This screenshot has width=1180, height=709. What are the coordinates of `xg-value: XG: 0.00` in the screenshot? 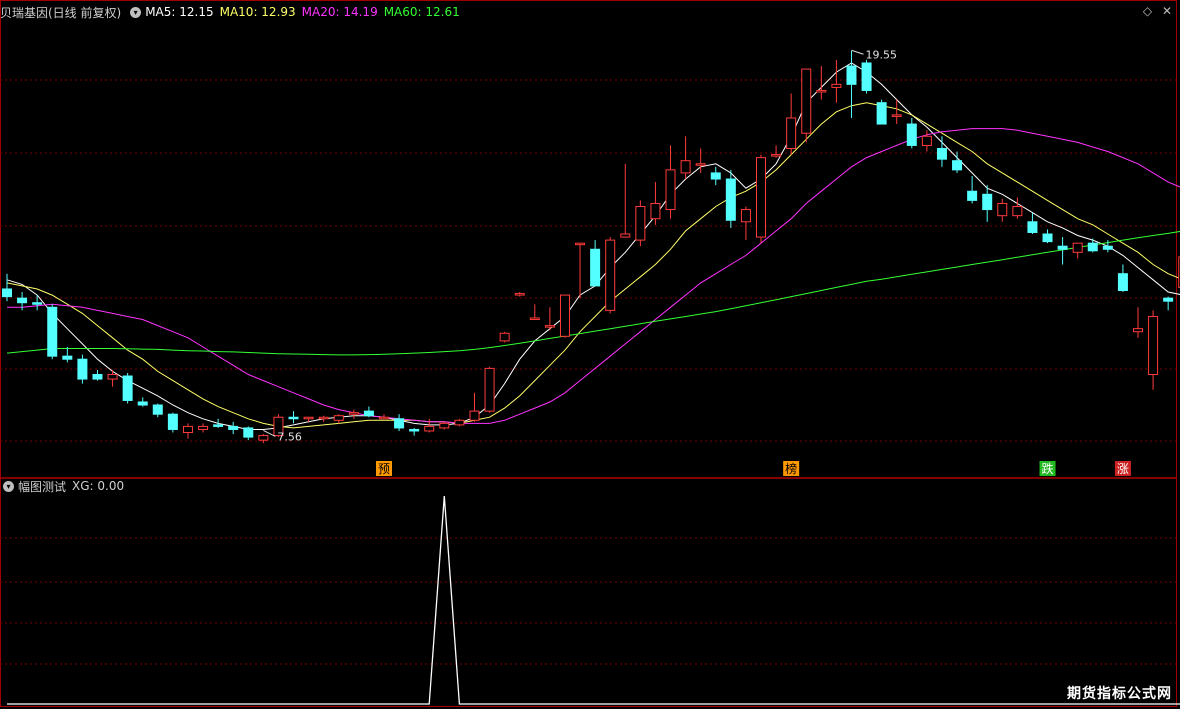 It's located at (98, 486).